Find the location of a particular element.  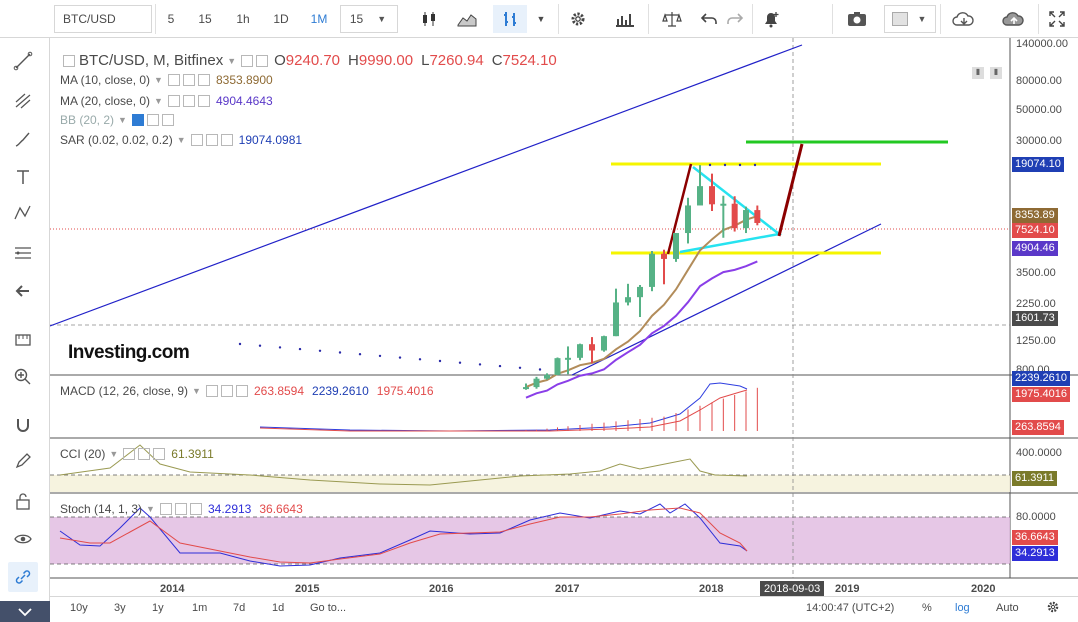

ma10-legend: MA (10, close, 0) ▼ 8353.8900 is located at coordinates (166, 80).